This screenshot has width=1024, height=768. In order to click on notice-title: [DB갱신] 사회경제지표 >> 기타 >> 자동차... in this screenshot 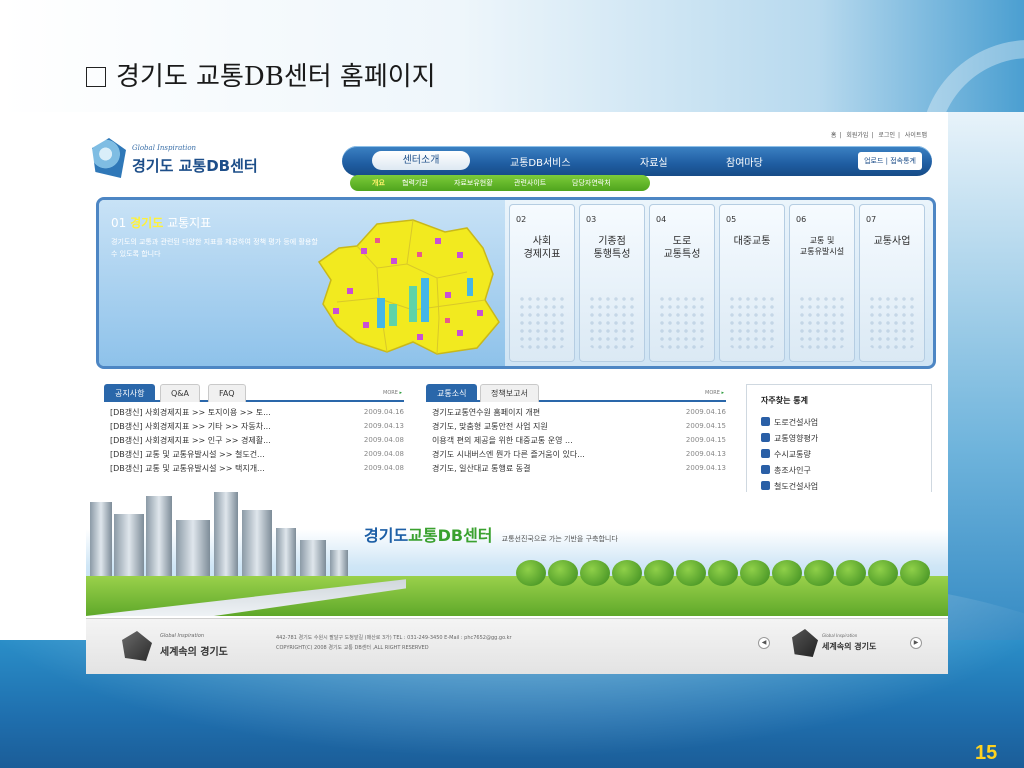, I will do `click(190, 426)`.